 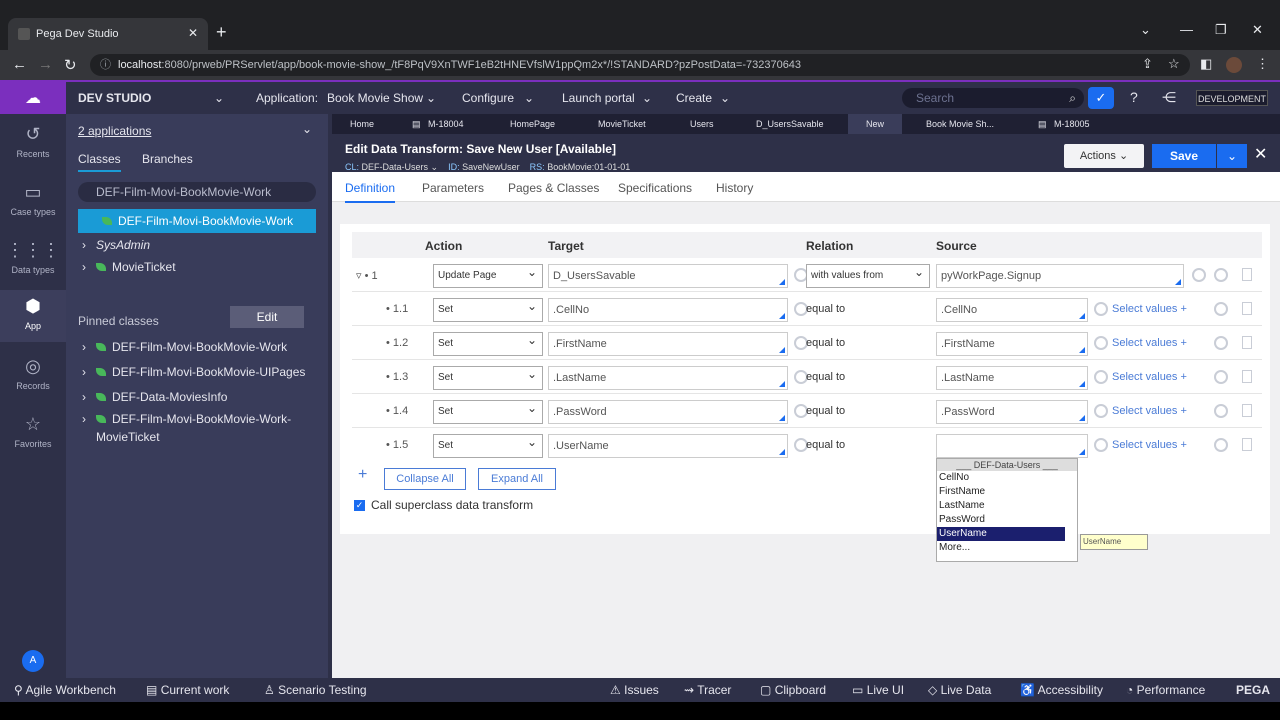 What do you see at coordinates (598, 98) in the screenshot?
I see `launch-portal-menu: Launch portal` at bounding box center [598, 98].